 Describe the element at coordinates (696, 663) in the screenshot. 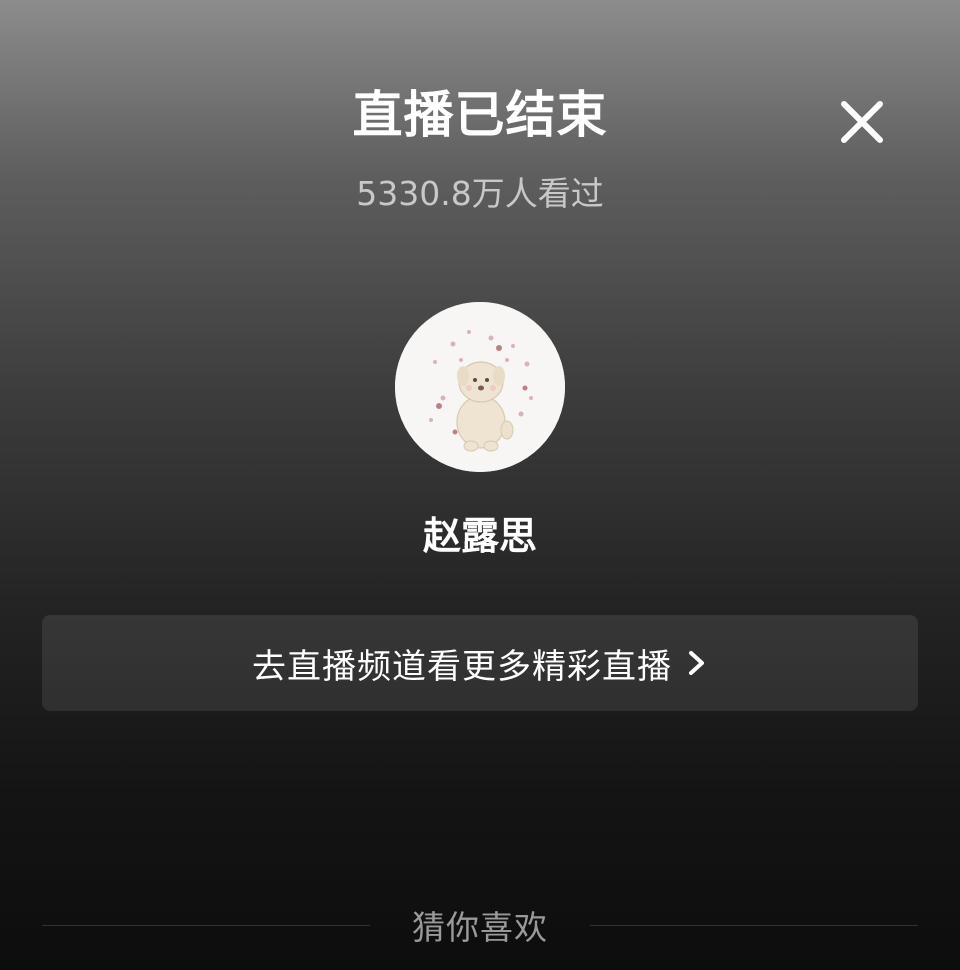

I see `chevron-right-icon` at that location.